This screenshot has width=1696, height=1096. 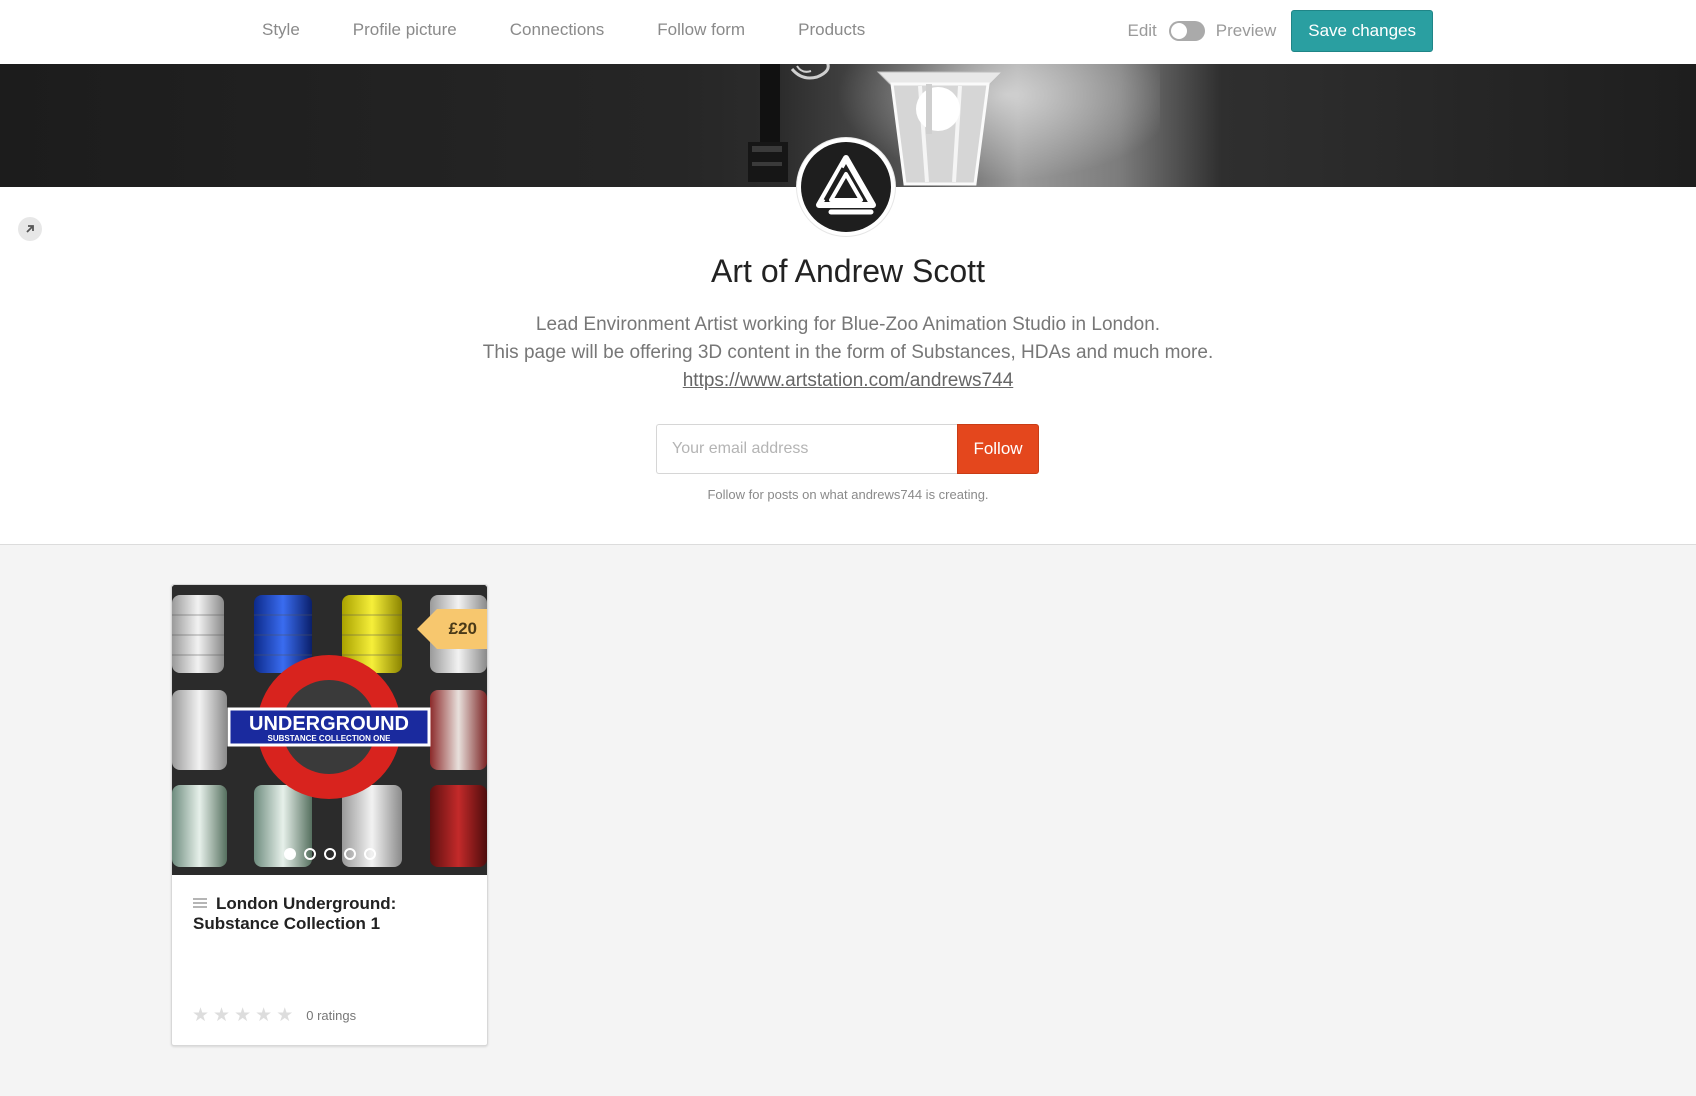 What do you see at coordinates (557, 30) in the screenshot?
I see `nav-item-connections: Connections` at bounding box center [557, 30].